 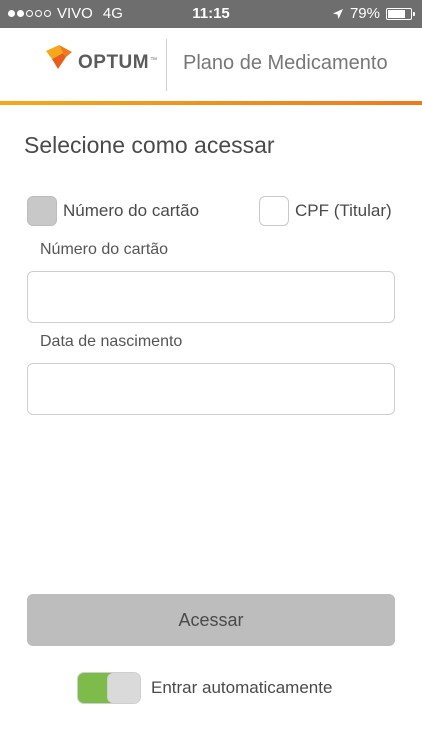 I want to click on card-number-label: Número do cartão, so click(x=104, y=249).